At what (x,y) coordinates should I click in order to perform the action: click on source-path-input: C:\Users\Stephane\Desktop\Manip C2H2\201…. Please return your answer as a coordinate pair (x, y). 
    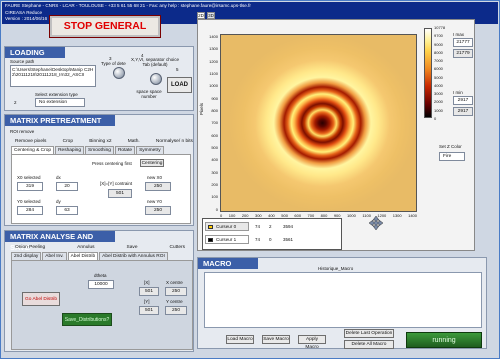
    Looking at the image, I should click on (53, 76).